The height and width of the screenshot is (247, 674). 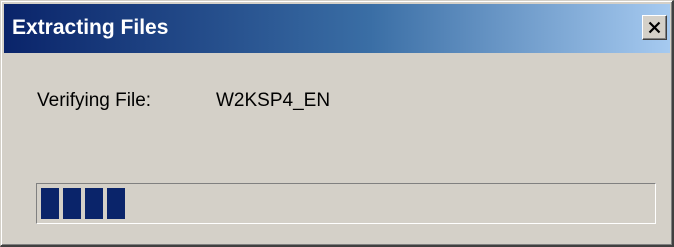 What do you see at coordinates (273, 100) in the screenshot?
I see `verifying-file-name: W2KSP4_EN` at bounding box center [273, 100].